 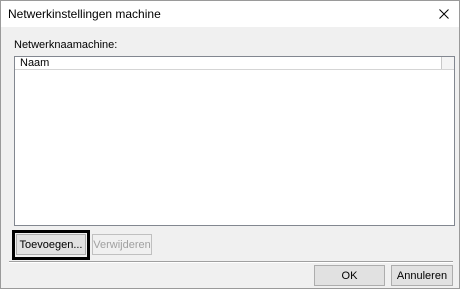 I want to click on network-name-label: Netwerknaamachine:, so click(x=66, y=45).